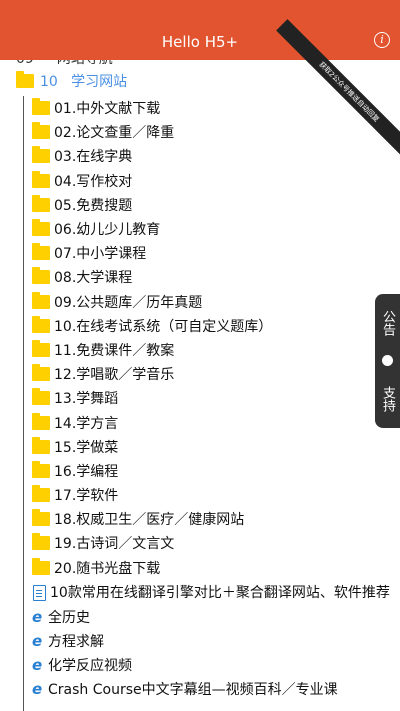  Describe the element at coordinates (23, 403) in the screenshot. I see `tree-line` at that location.